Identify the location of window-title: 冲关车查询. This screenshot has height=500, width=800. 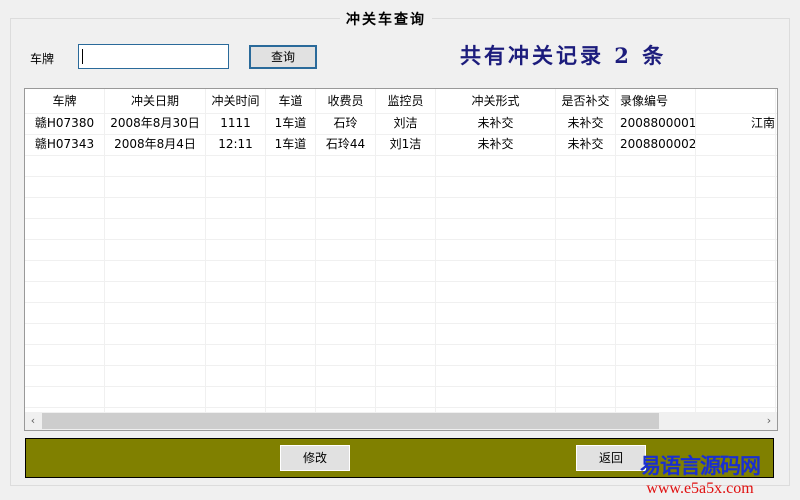
(386, 19).